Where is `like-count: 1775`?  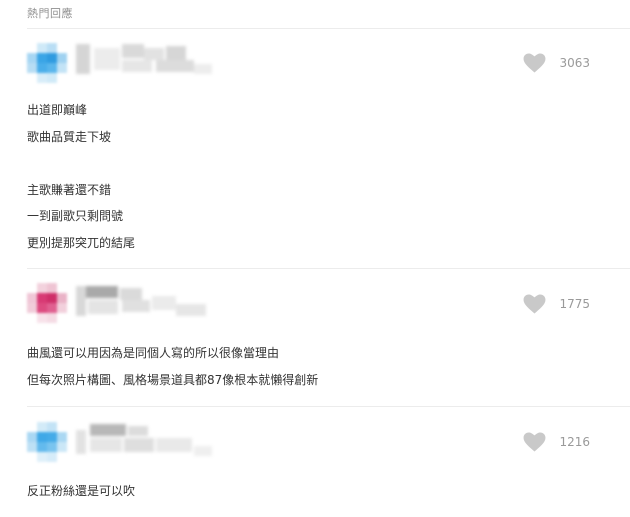
like-count: 1775 is located at coordinates (574, 304).